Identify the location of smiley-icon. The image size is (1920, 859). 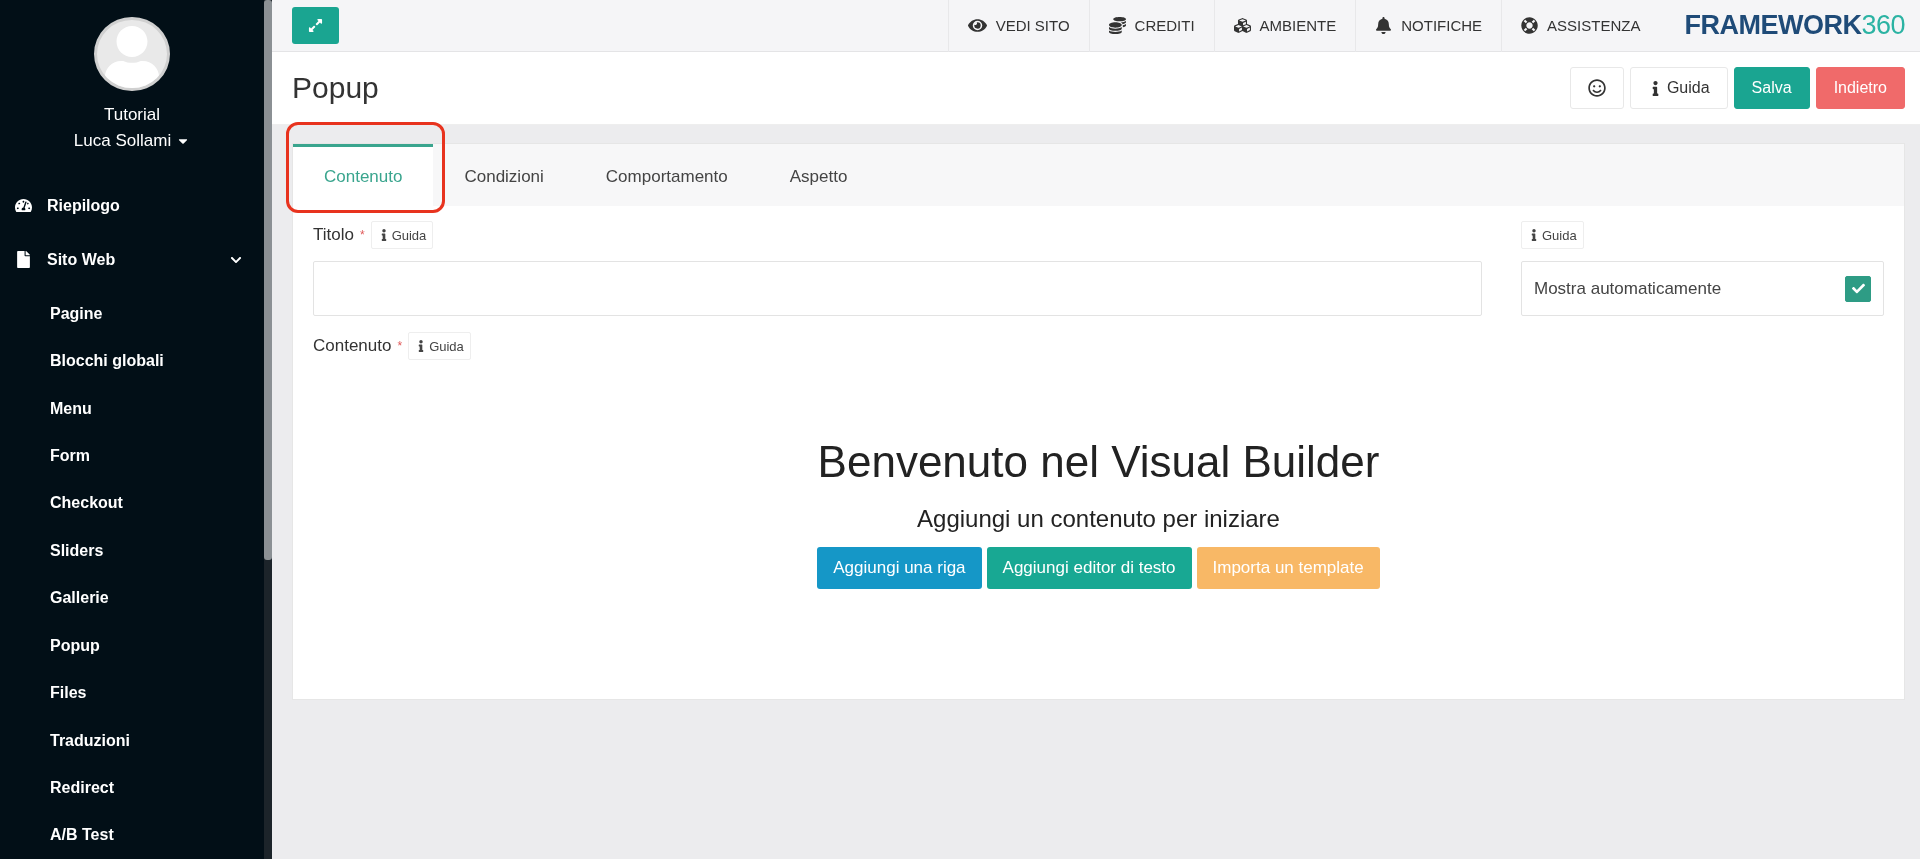
(1596, 88).